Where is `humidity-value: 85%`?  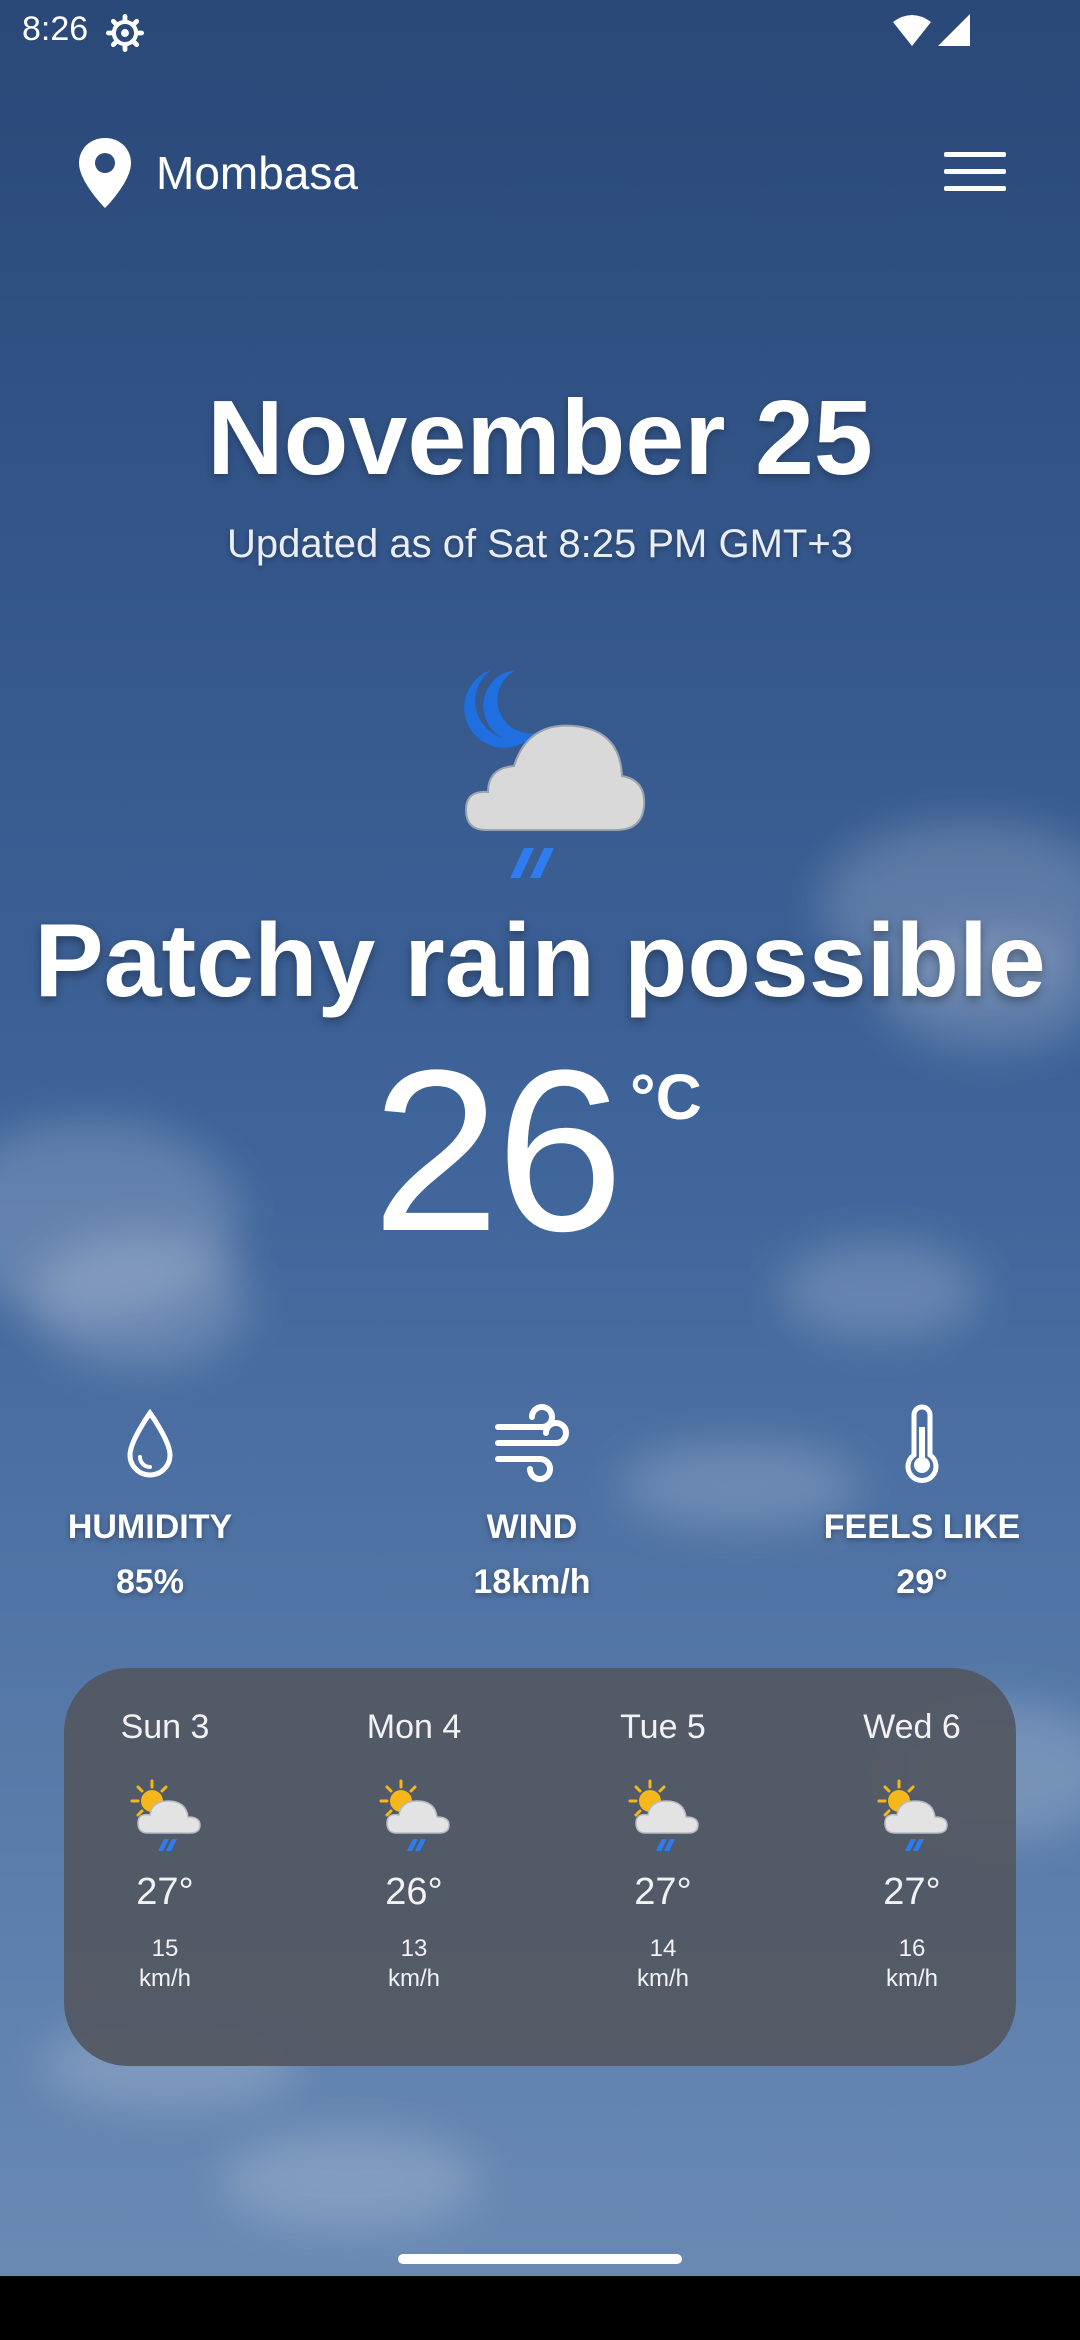 humidity-value: 85% is located at coordinates (150, 1582).